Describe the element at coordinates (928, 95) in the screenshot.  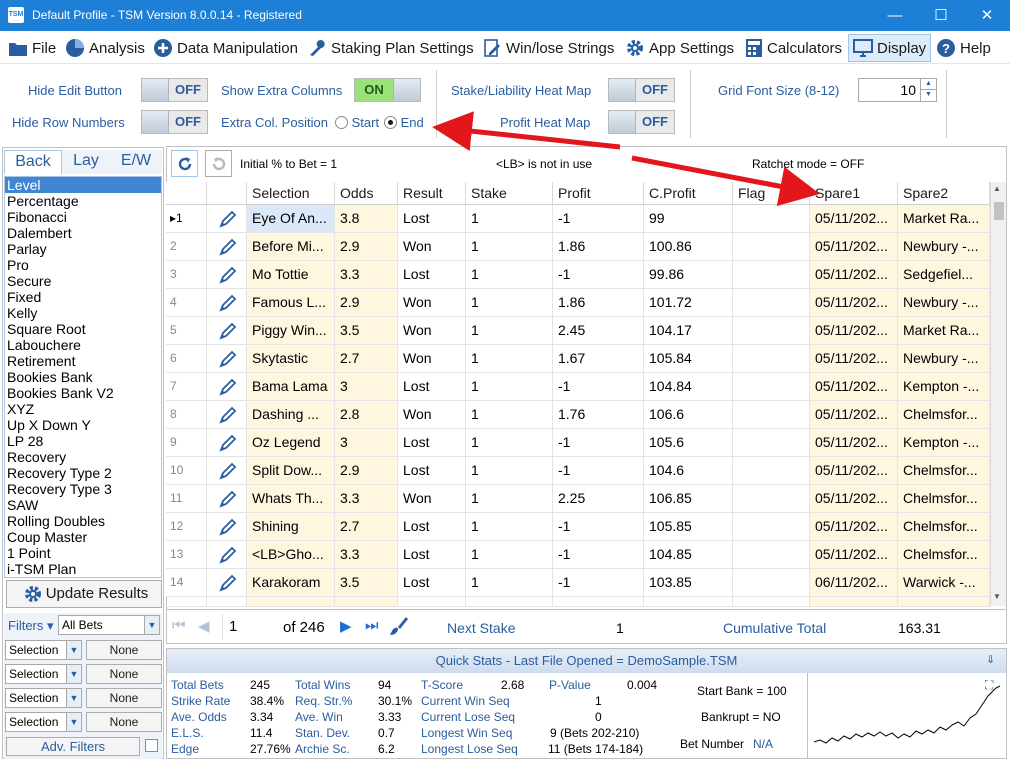
I see `spin-down-icon: ▼` at that location.